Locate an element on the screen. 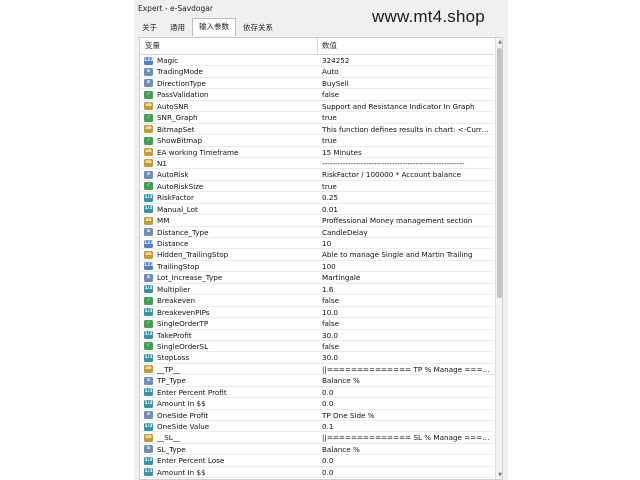 This screenshot has width=640, height=480. param-value: 1.6 is located at coordinates (407, 289).